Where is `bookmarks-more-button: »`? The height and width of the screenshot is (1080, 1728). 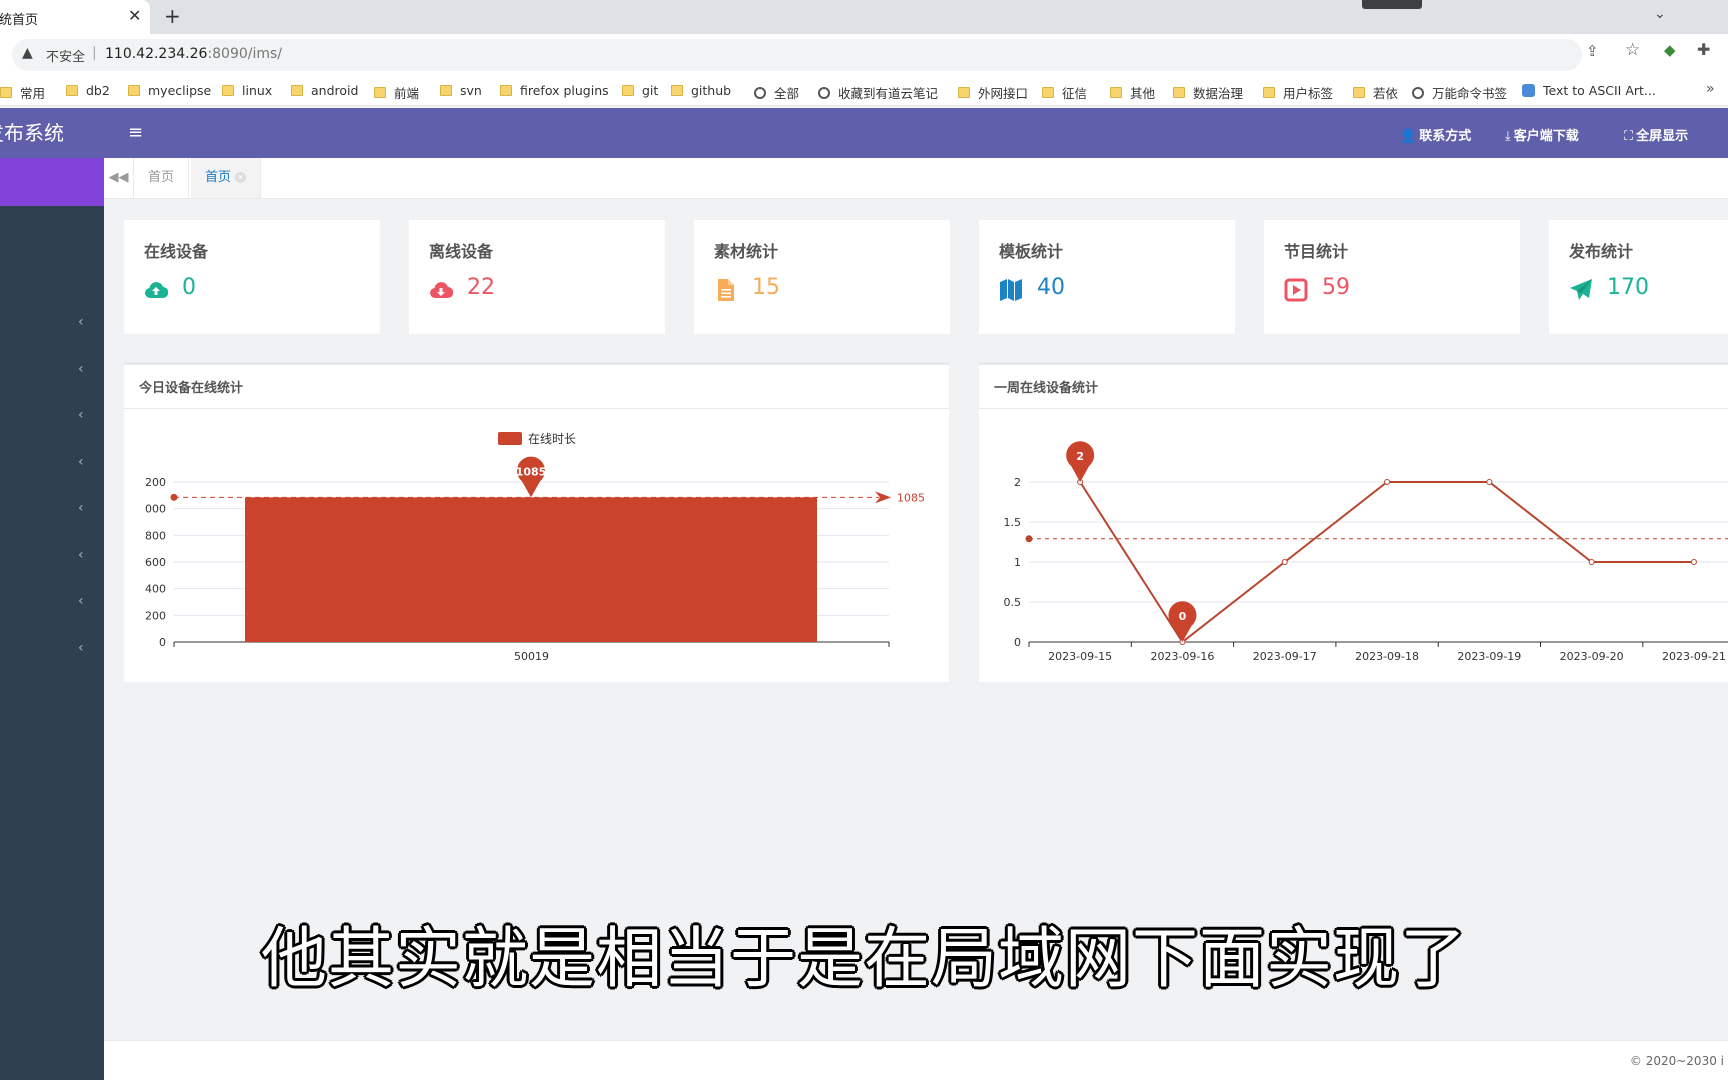 bookmarks-more-button: » is located at coordinates (1710, 89).